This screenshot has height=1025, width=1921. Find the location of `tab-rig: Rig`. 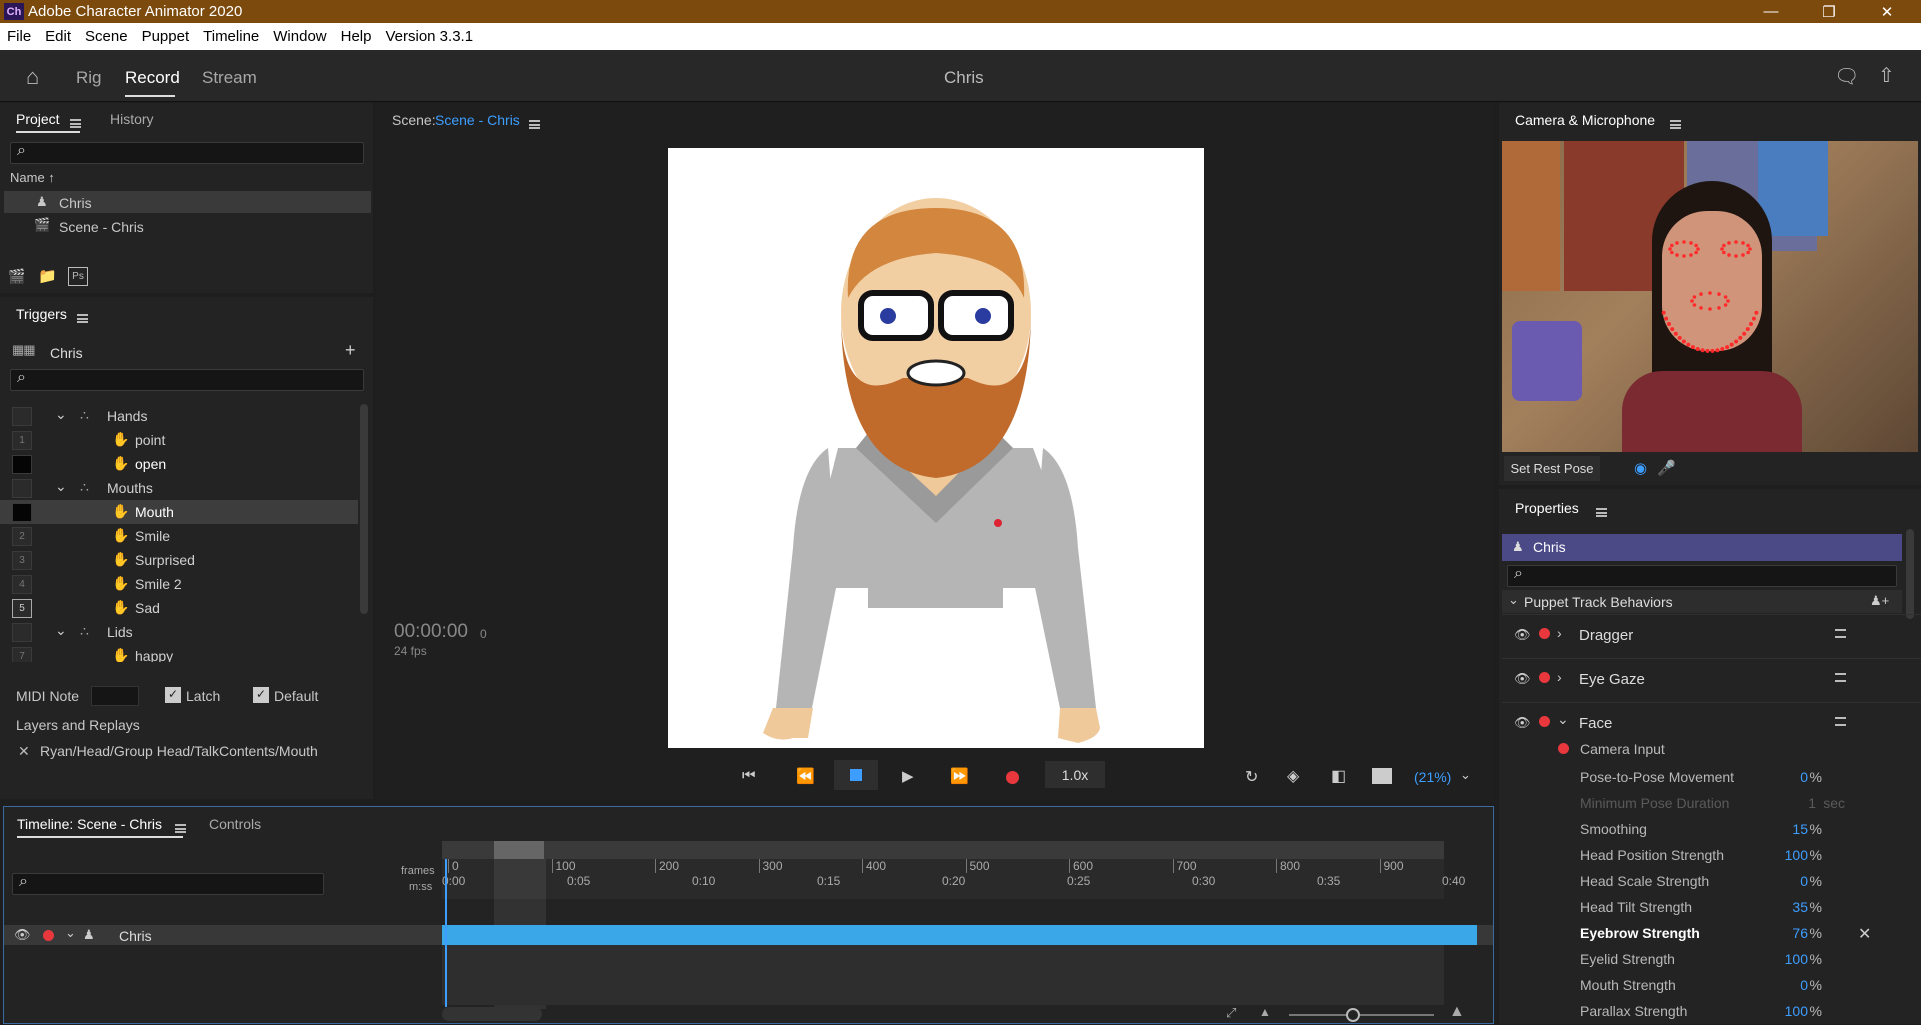

tab-rig: Rig is located at coordinates (89, 78).